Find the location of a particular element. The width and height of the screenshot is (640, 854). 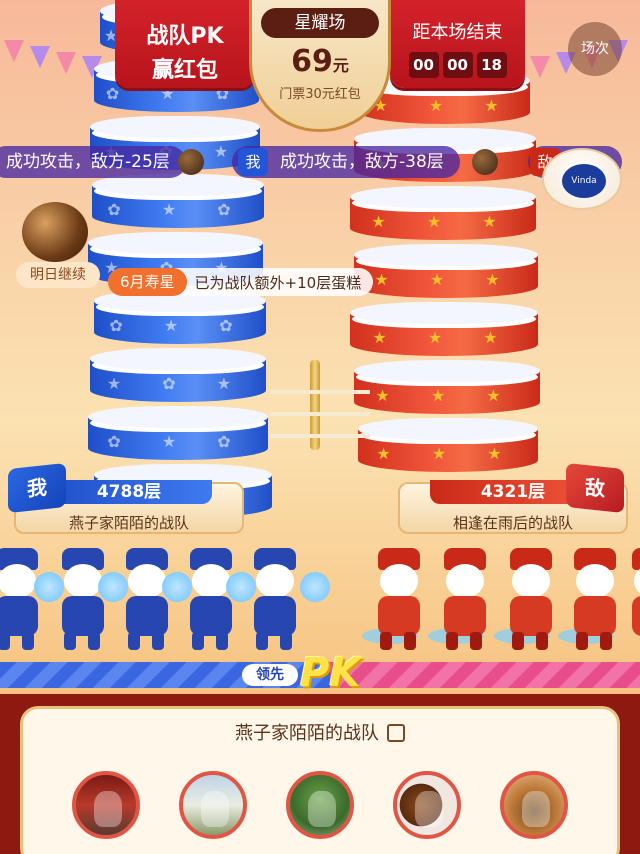

countdown-minutes: 00 is located at coordinates (457, 65).